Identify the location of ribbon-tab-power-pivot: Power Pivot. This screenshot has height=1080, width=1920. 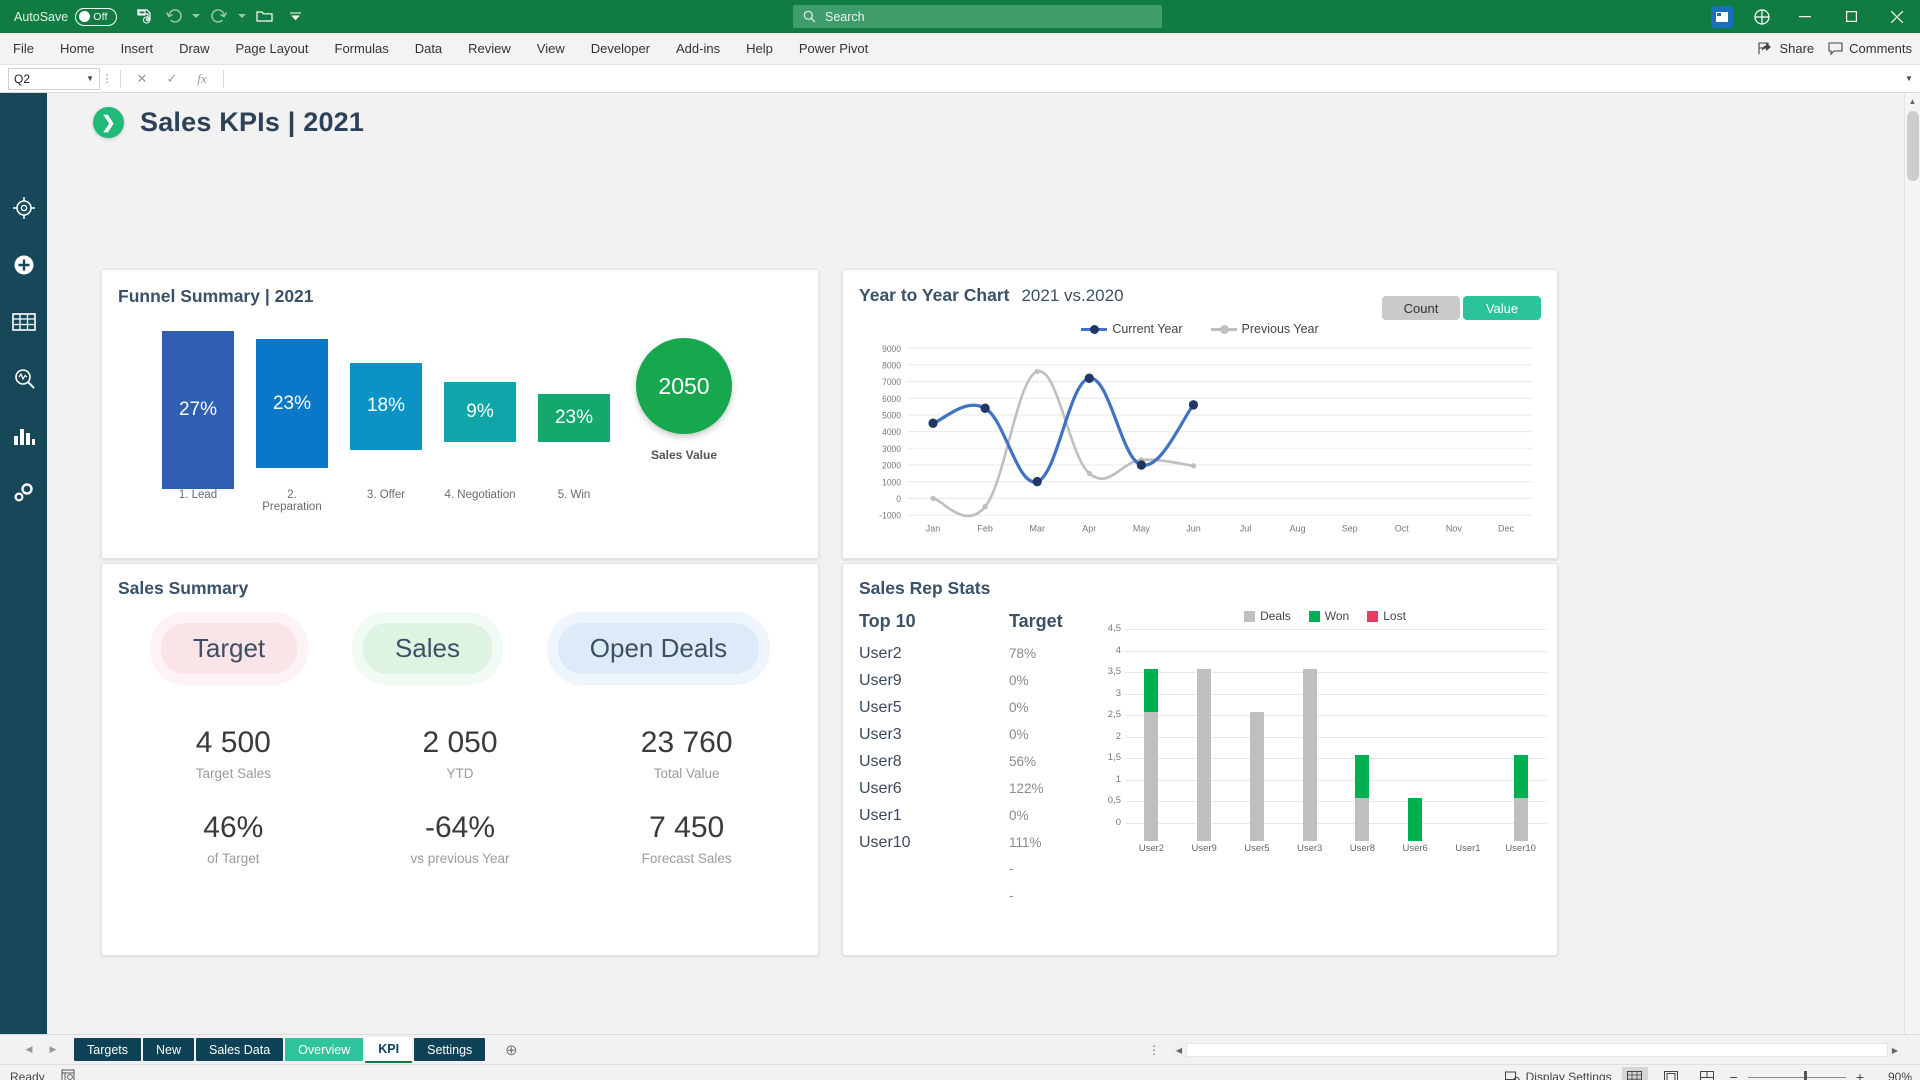
(833, 49).